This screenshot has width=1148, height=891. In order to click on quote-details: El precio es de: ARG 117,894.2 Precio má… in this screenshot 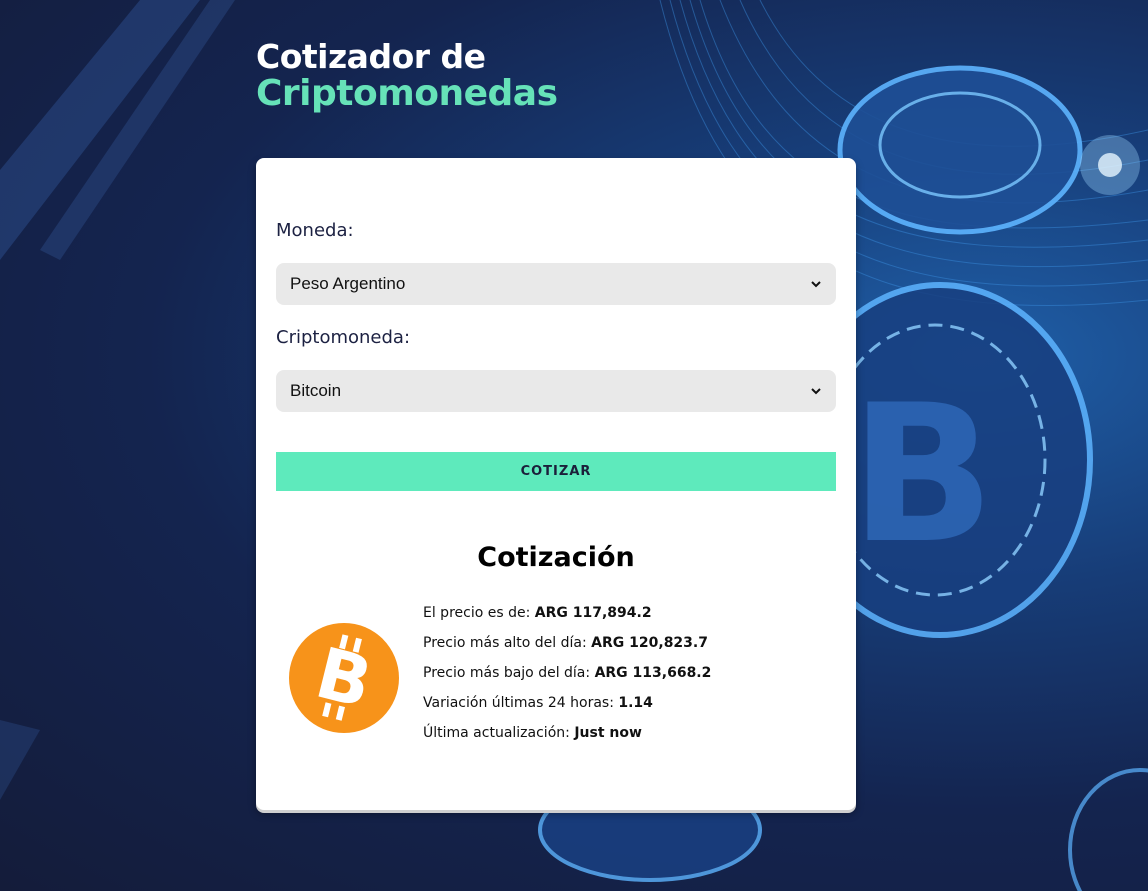, I will do `click(567, 677)`.